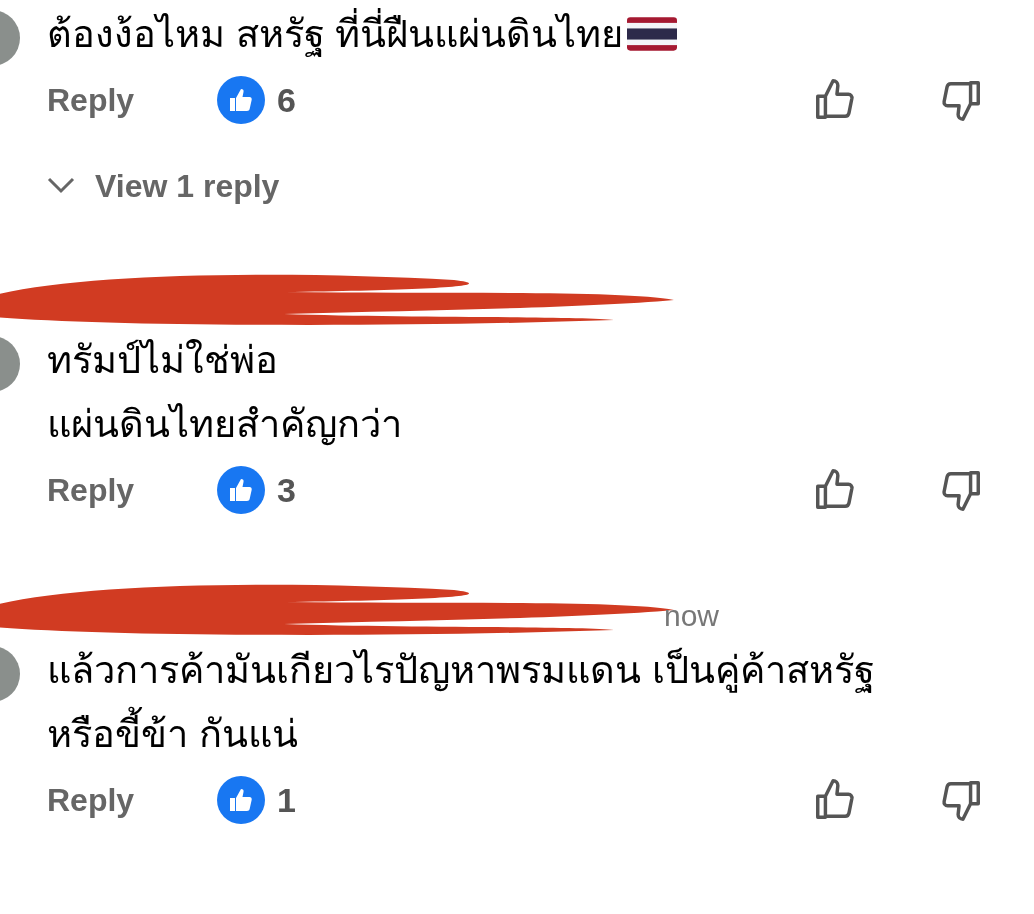  Describe the element at coordinates (692, 616) in the screenshot. I see `timestamp: now` at that location.